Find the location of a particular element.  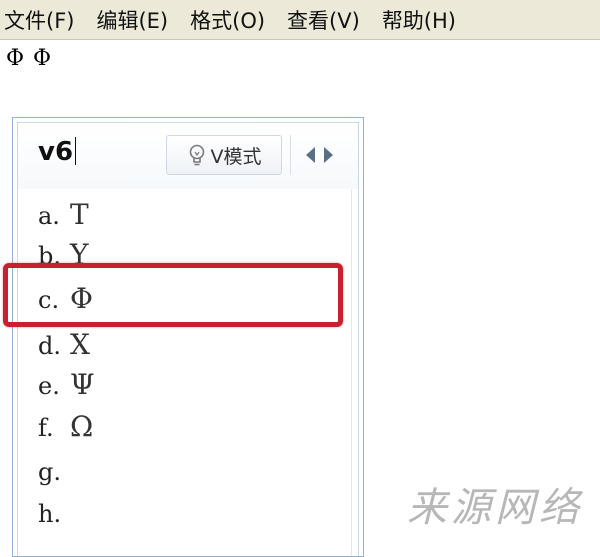

candidate-h: h. is located at coordinates (188, 513).